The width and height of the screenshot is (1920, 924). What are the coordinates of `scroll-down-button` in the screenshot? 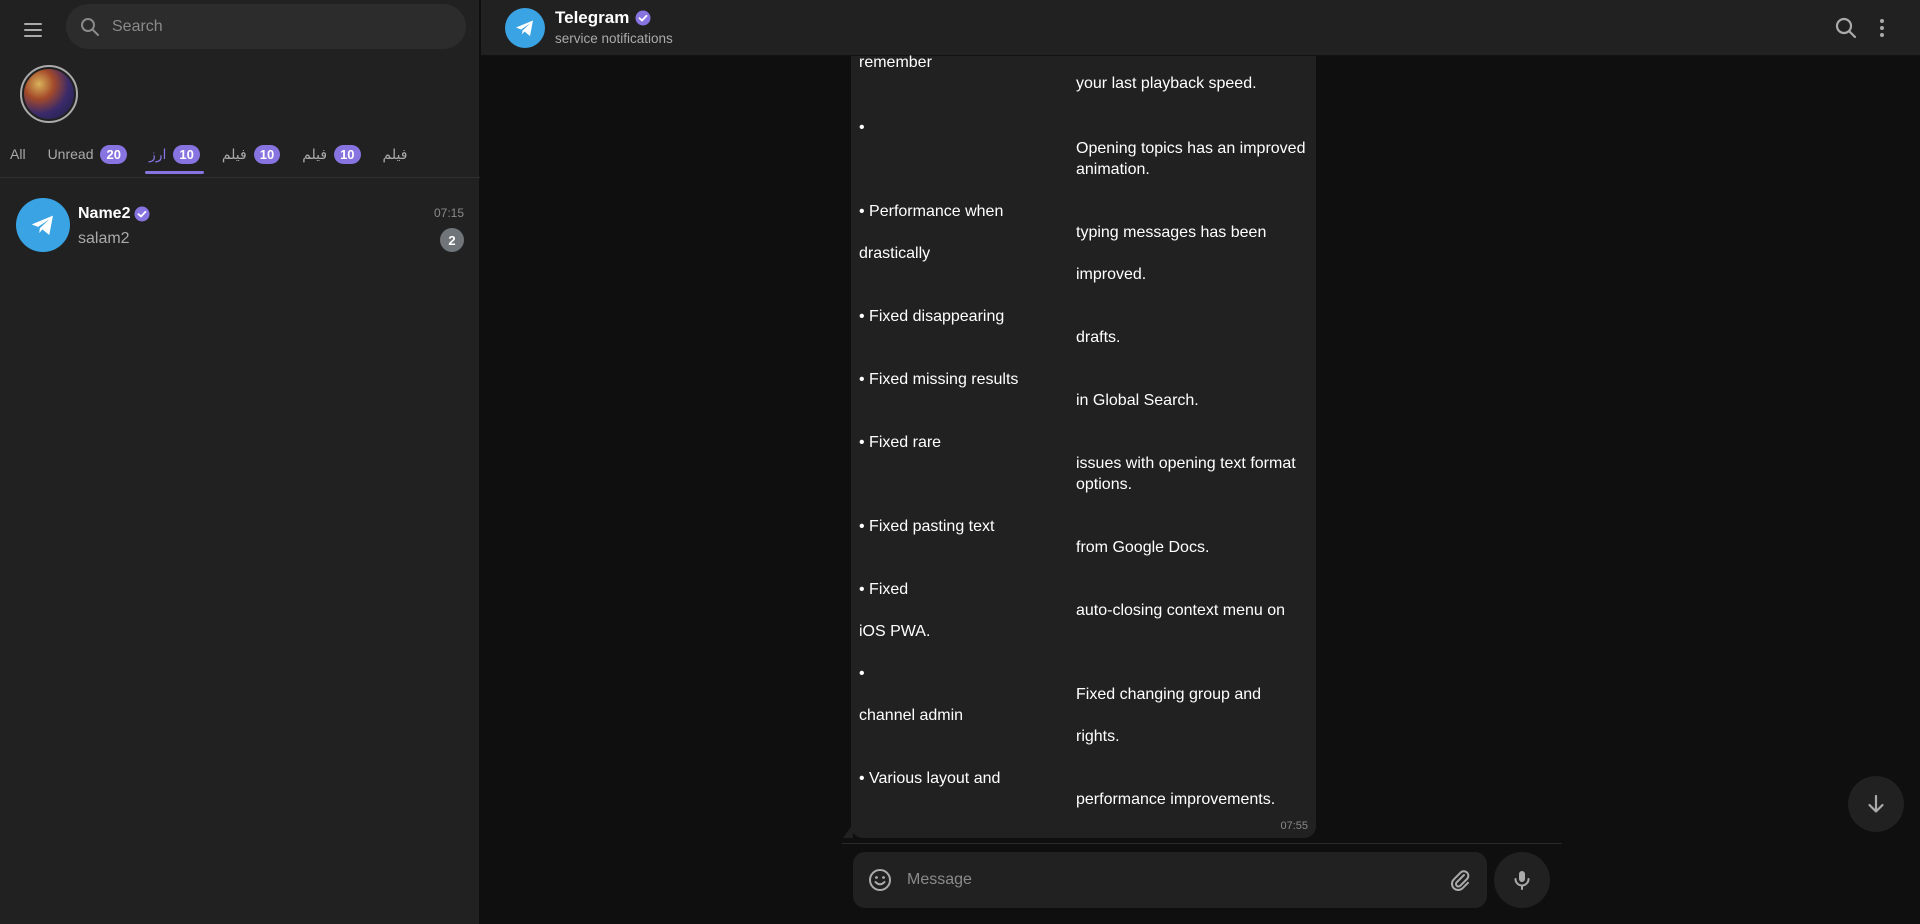 It's located at (1876, 804).